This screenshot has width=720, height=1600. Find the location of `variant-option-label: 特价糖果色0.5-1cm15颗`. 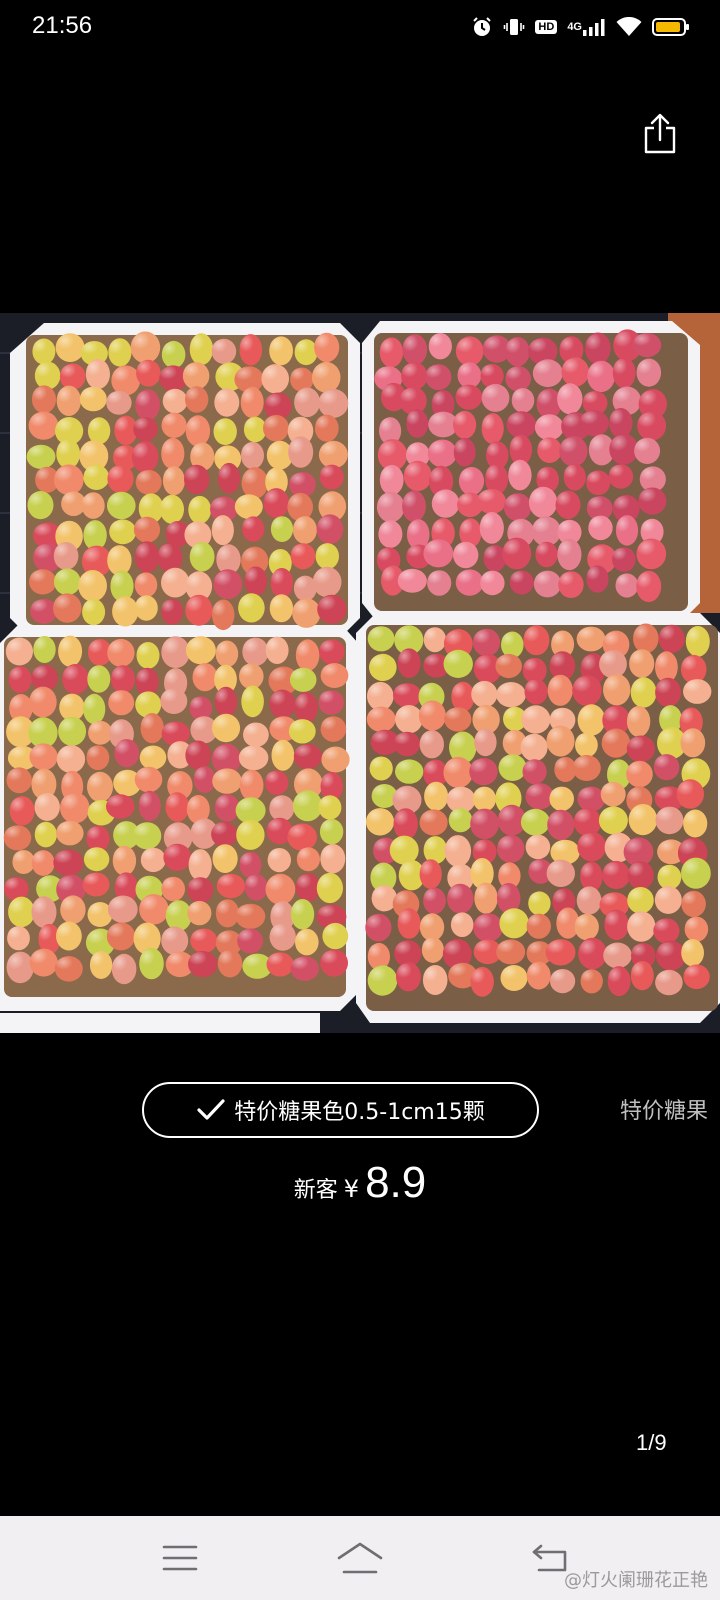

variant-option-label: 特价糖果色0.5-1cm15颗 is located at coordinates (359, 1112).